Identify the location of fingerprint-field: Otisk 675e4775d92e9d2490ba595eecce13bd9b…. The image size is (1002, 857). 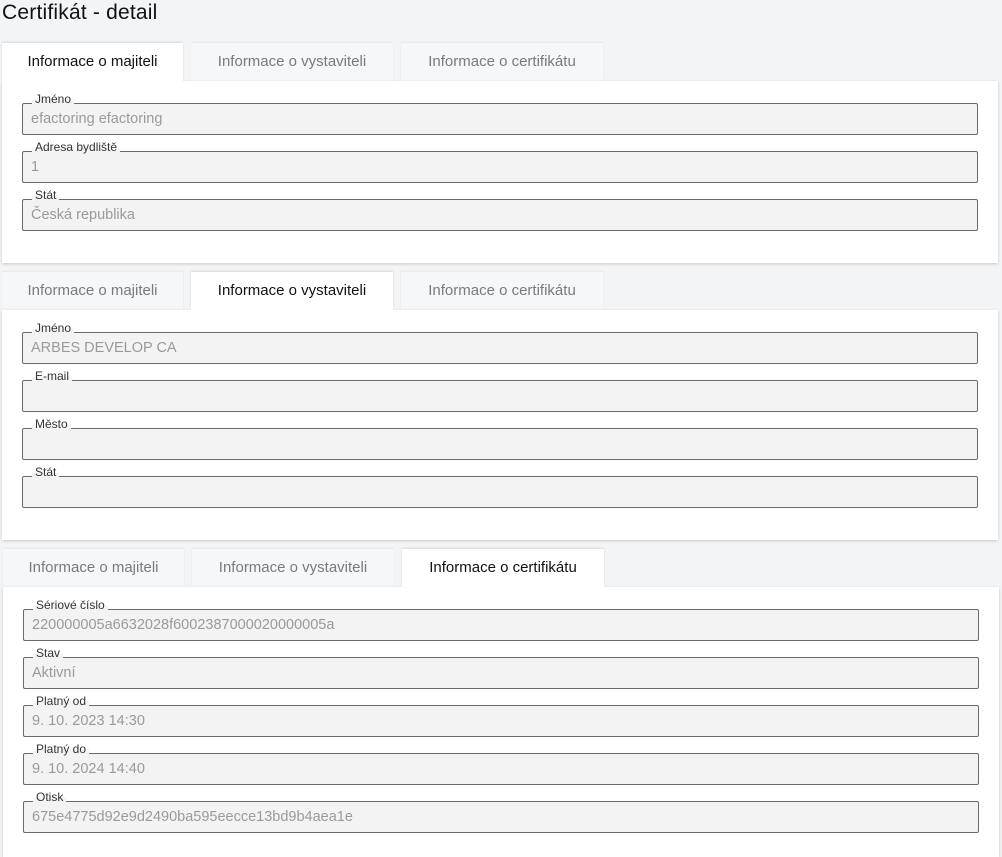
(501, 811).